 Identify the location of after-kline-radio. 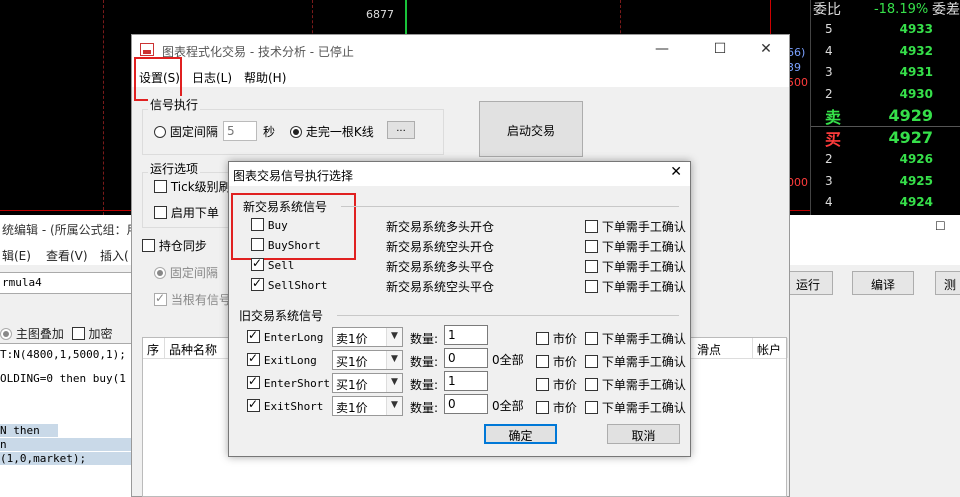
(296, 132).